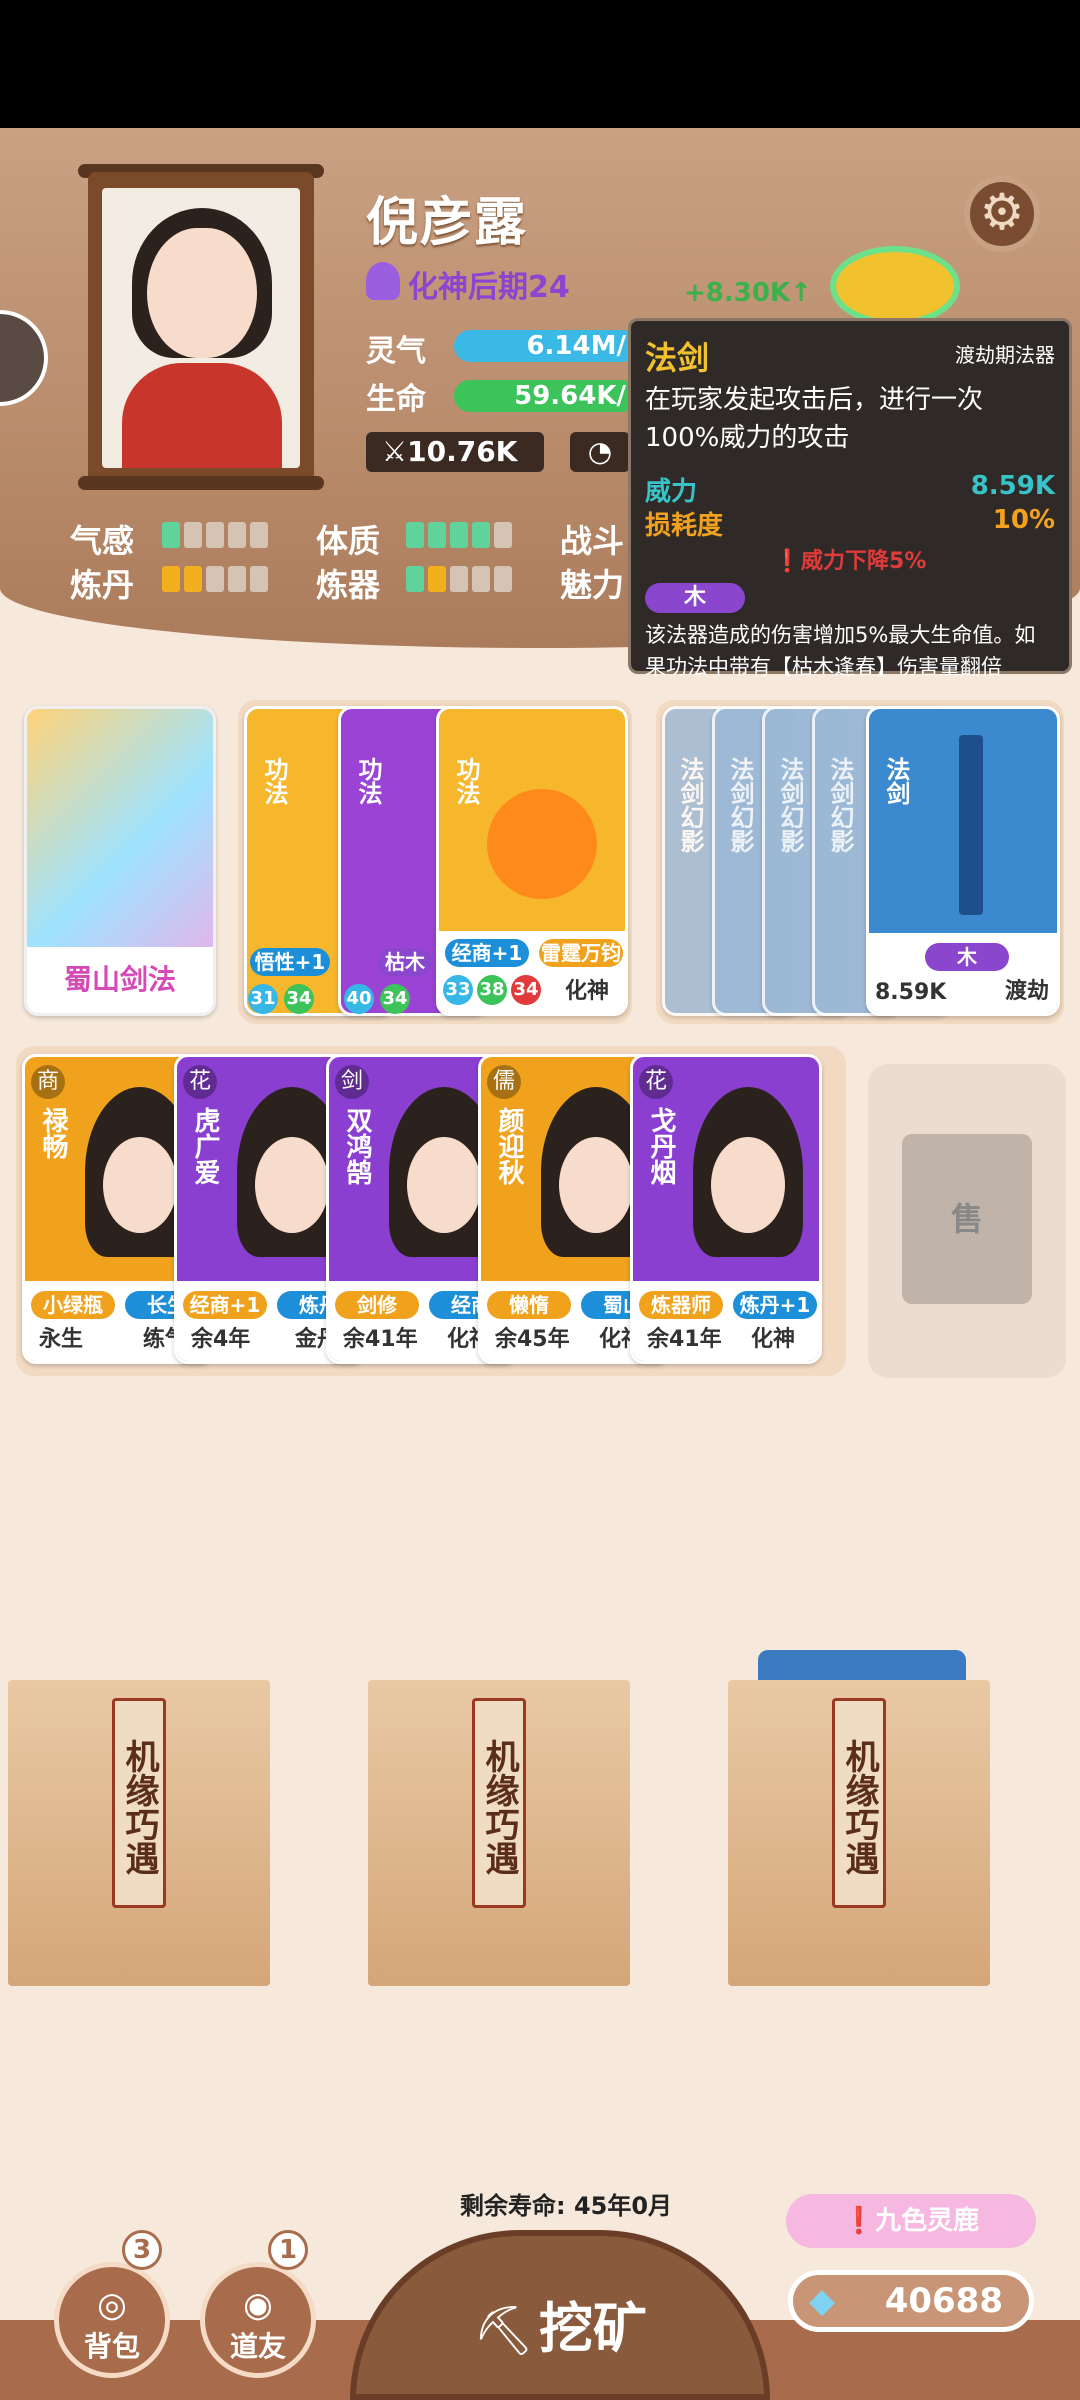 The width and height of the screenshot is (1080, 2400). Describe the element at coordinates (773, 1339) in the screenshot. I see `companion-life2: 化神` at that location.